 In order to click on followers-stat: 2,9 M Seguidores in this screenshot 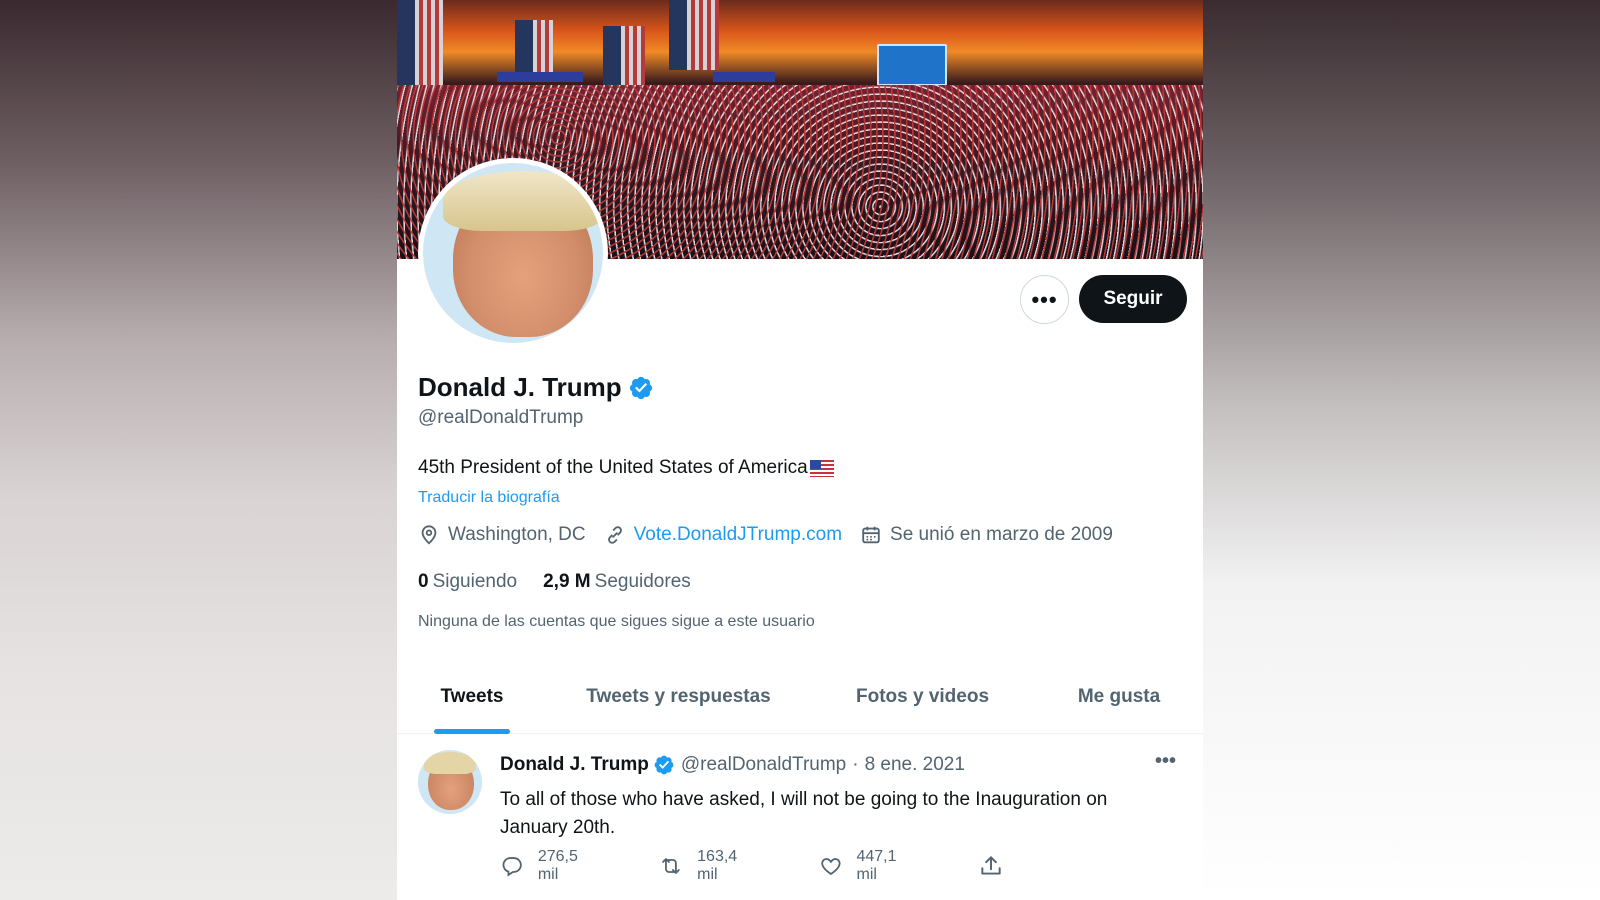, I will do `click(617, 582)`.